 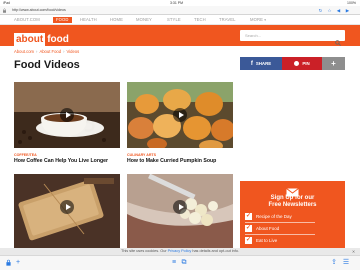 I want to click on browser-toolbar: + ≡ ⧉ ⇪ ☰, so click(x=180, y=262).